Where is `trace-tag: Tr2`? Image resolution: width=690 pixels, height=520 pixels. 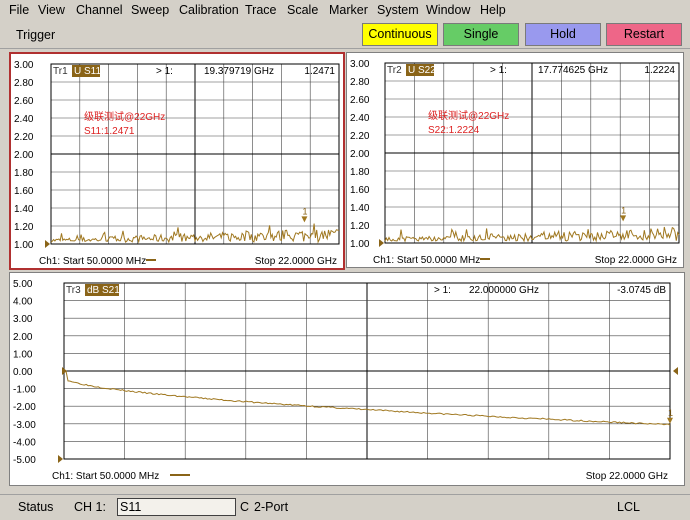 trace-tag: Tr2 is located at coordinates (394, 70).